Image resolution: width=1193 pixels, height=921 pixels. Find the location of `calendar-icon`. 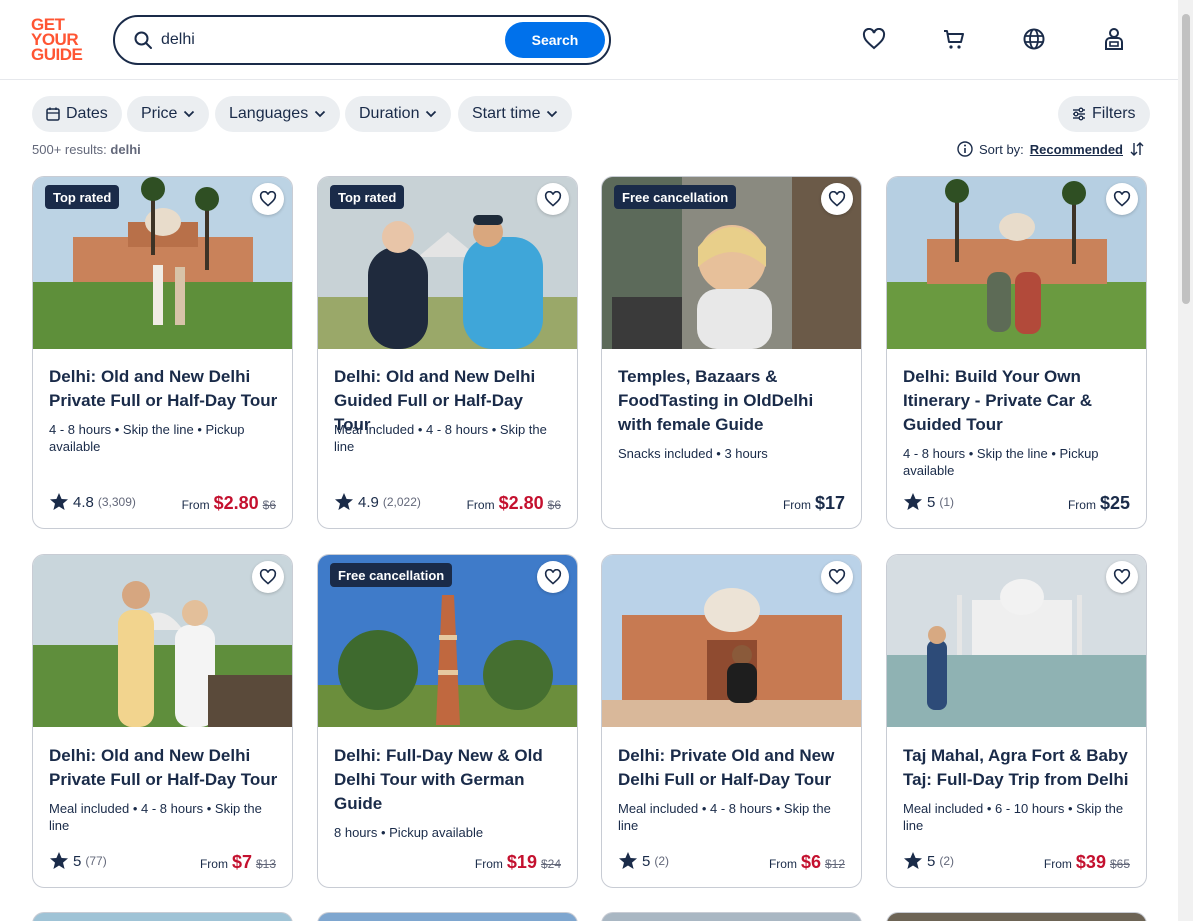

calendar-icon is located at coordinates (53, 114).